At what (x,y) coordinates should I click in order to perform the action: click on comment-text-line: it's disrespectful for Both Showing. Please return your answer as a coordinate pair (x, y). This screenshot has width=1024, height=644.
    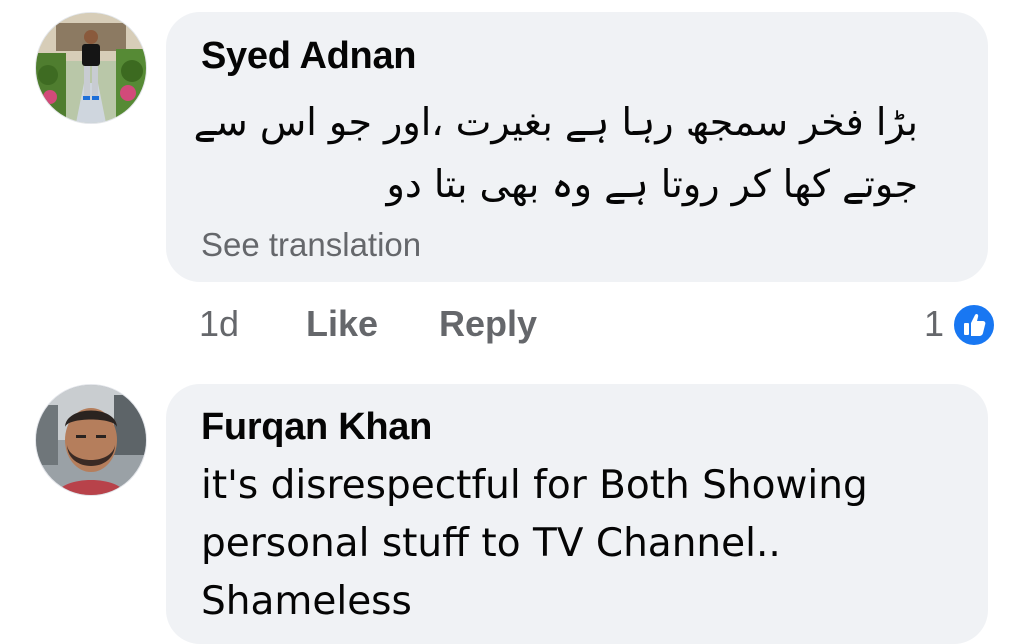
    Looking at the image, I should click on (534, 485).